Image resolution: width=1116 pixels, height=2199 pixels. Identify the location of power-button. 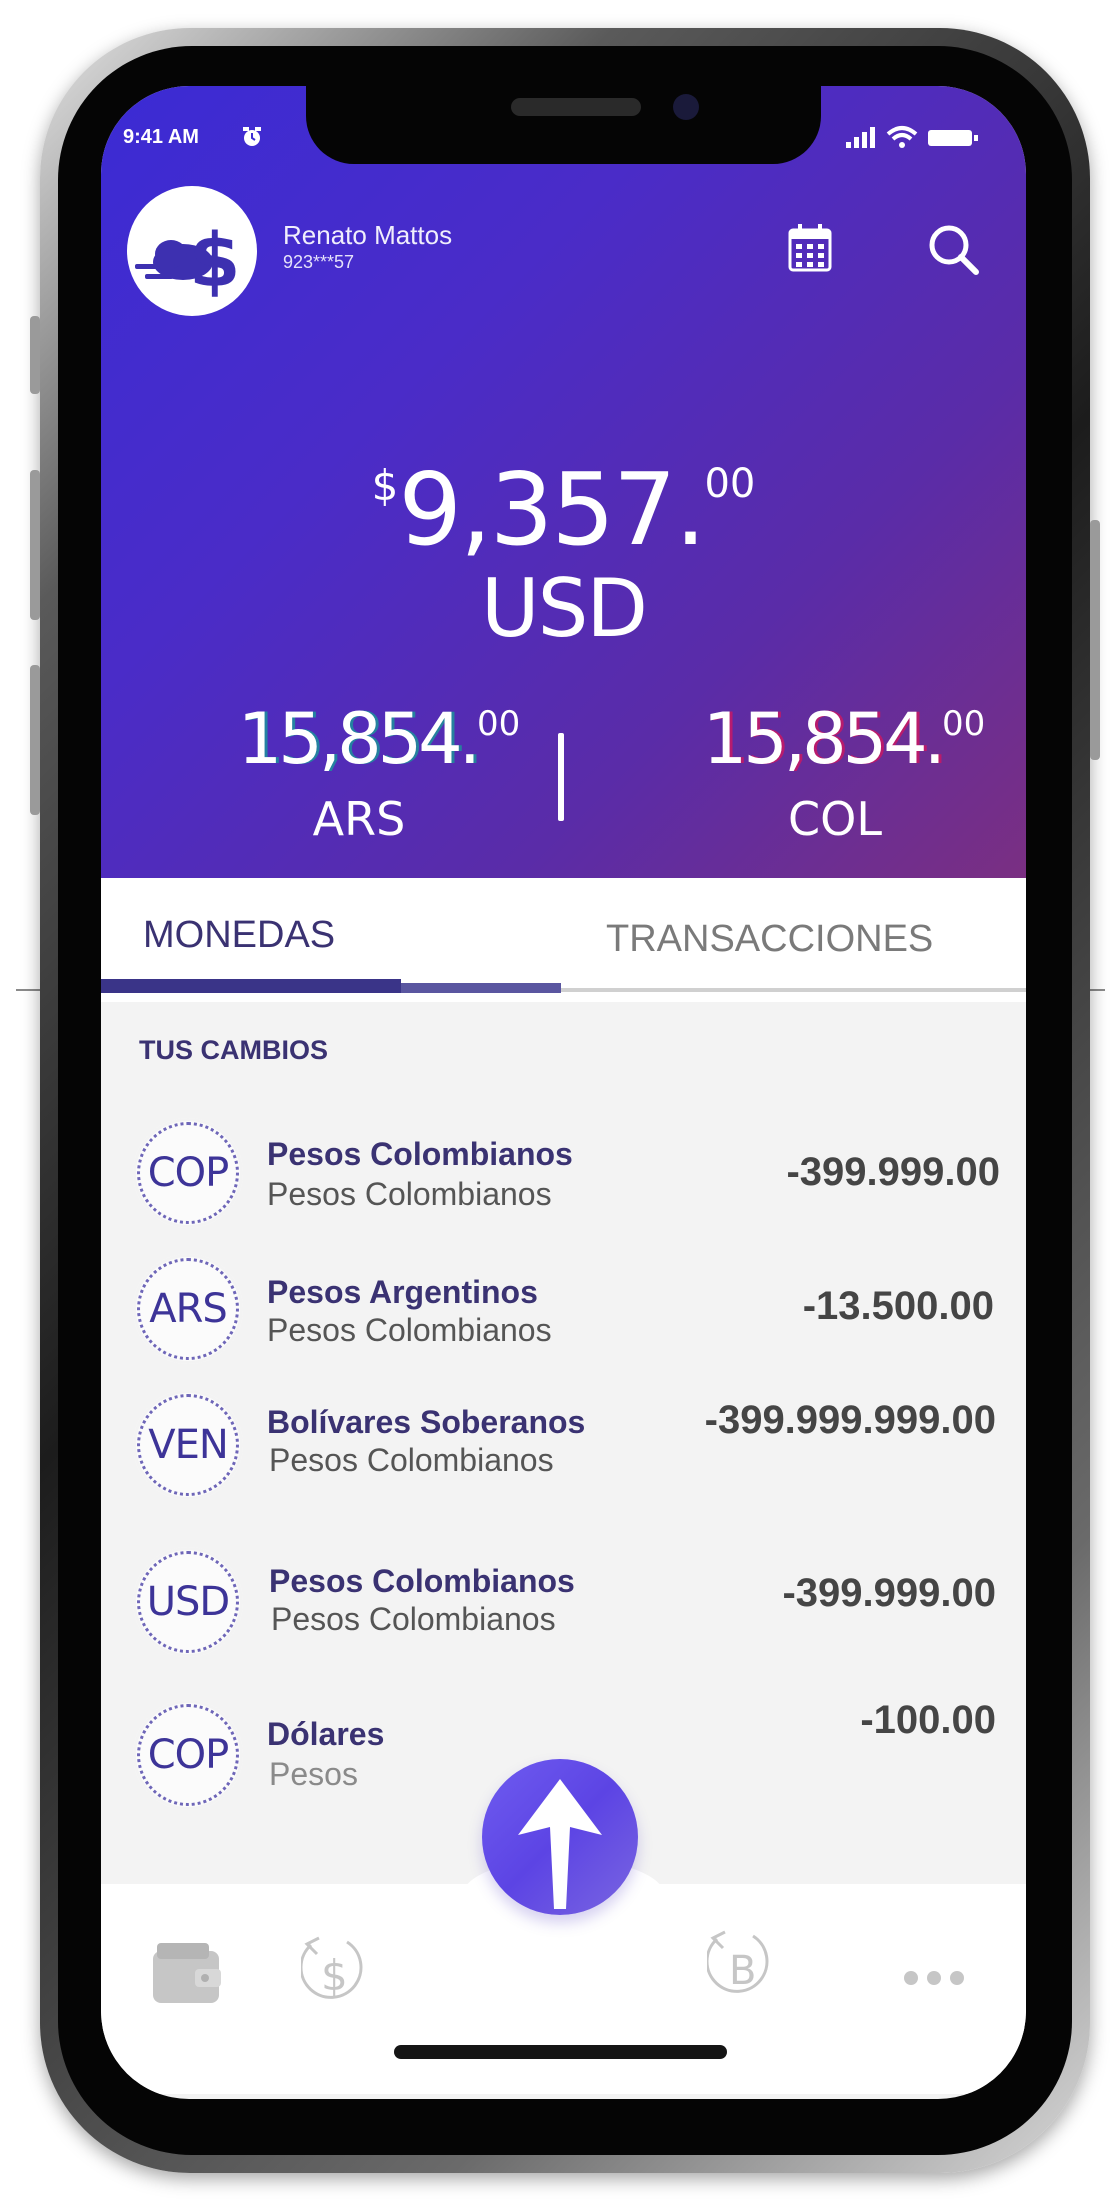
(1095, 640).